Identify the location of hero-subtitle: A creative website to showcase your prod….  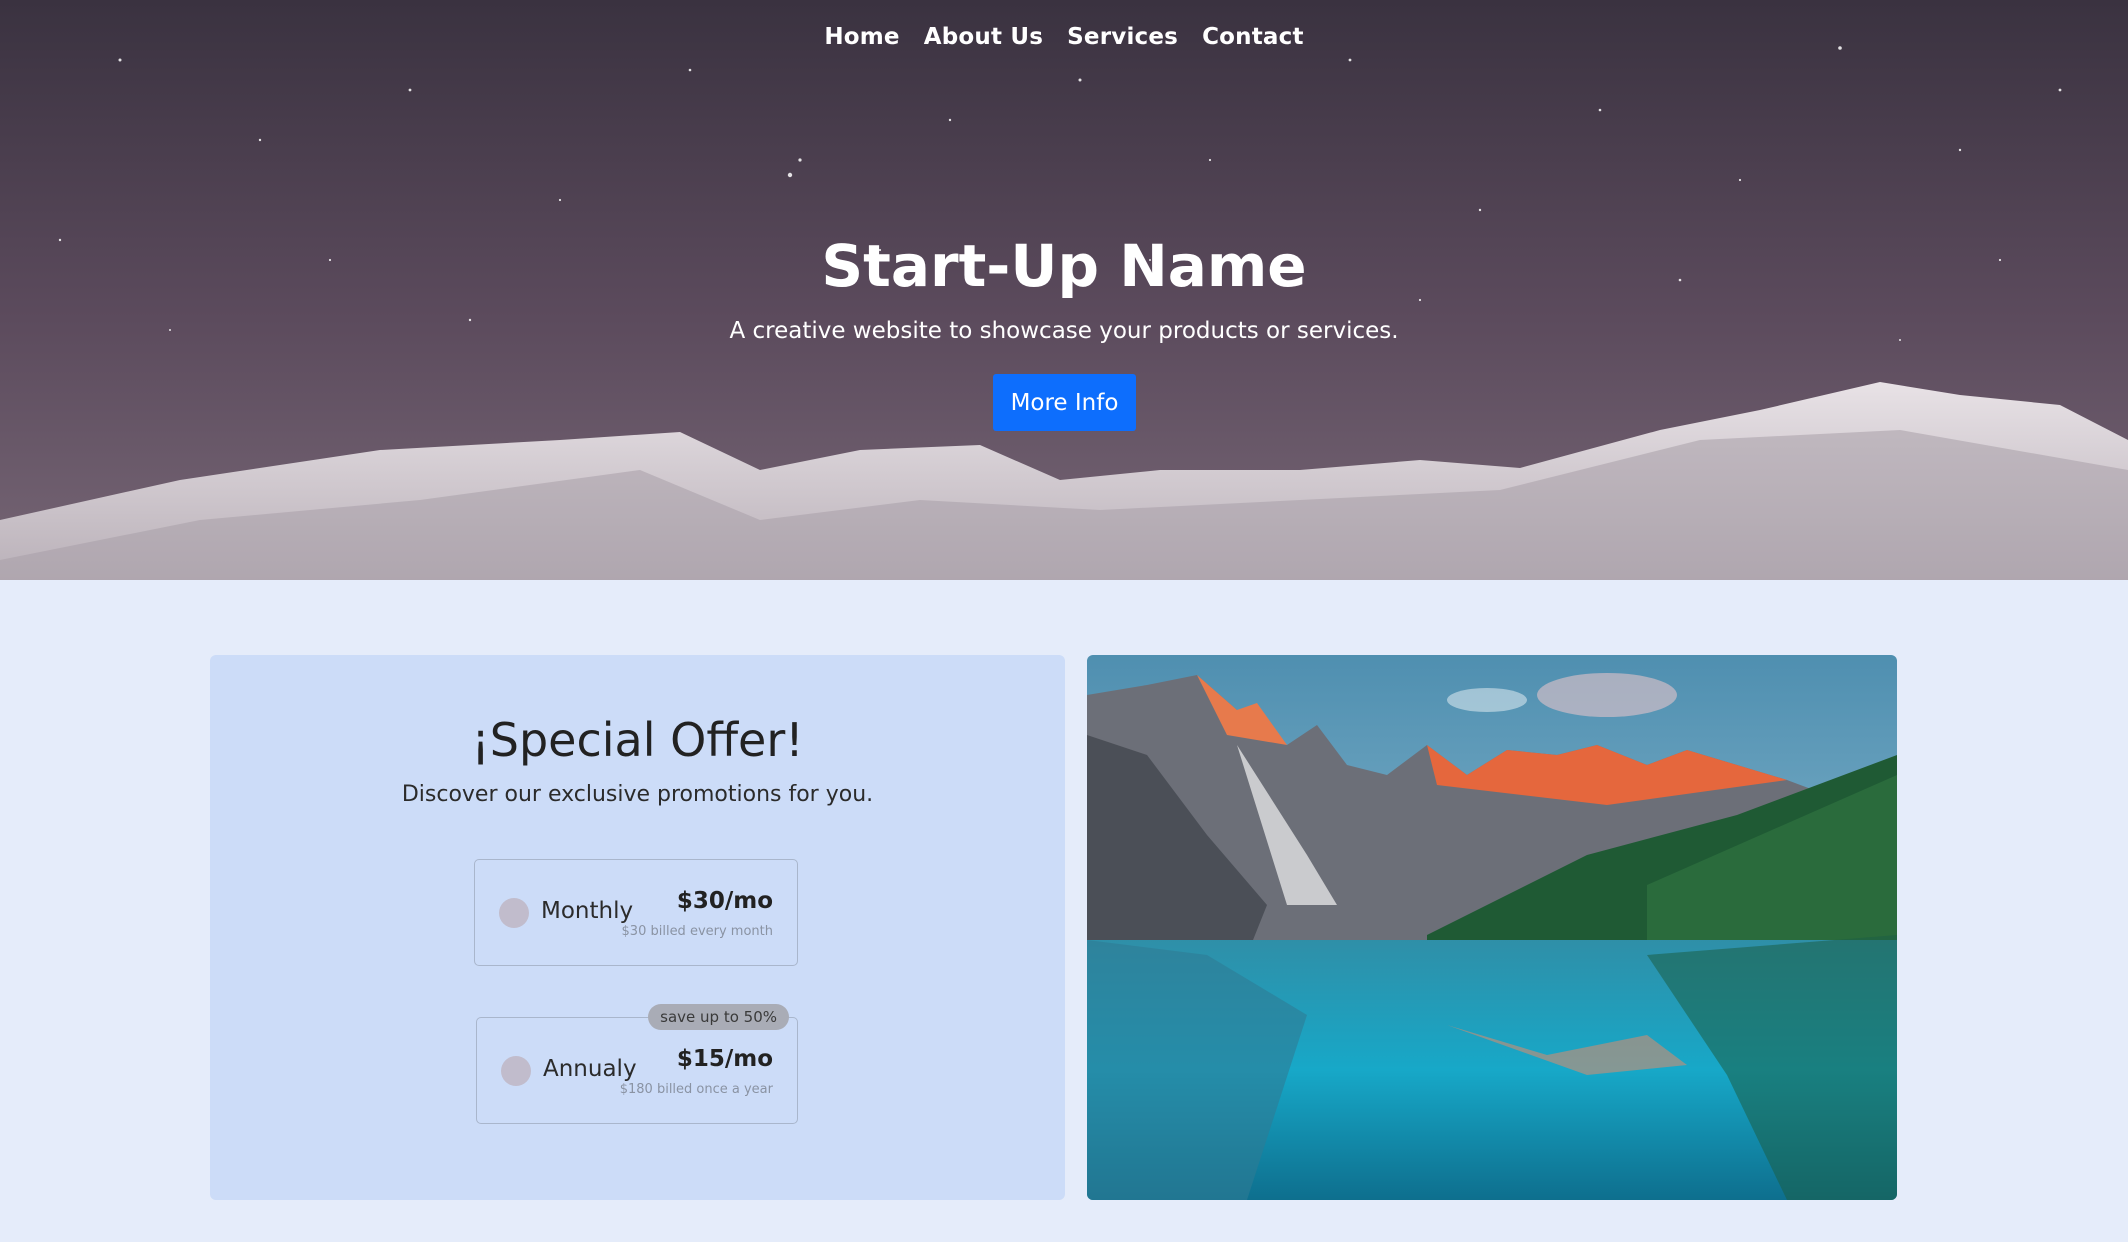
(1064, 331).